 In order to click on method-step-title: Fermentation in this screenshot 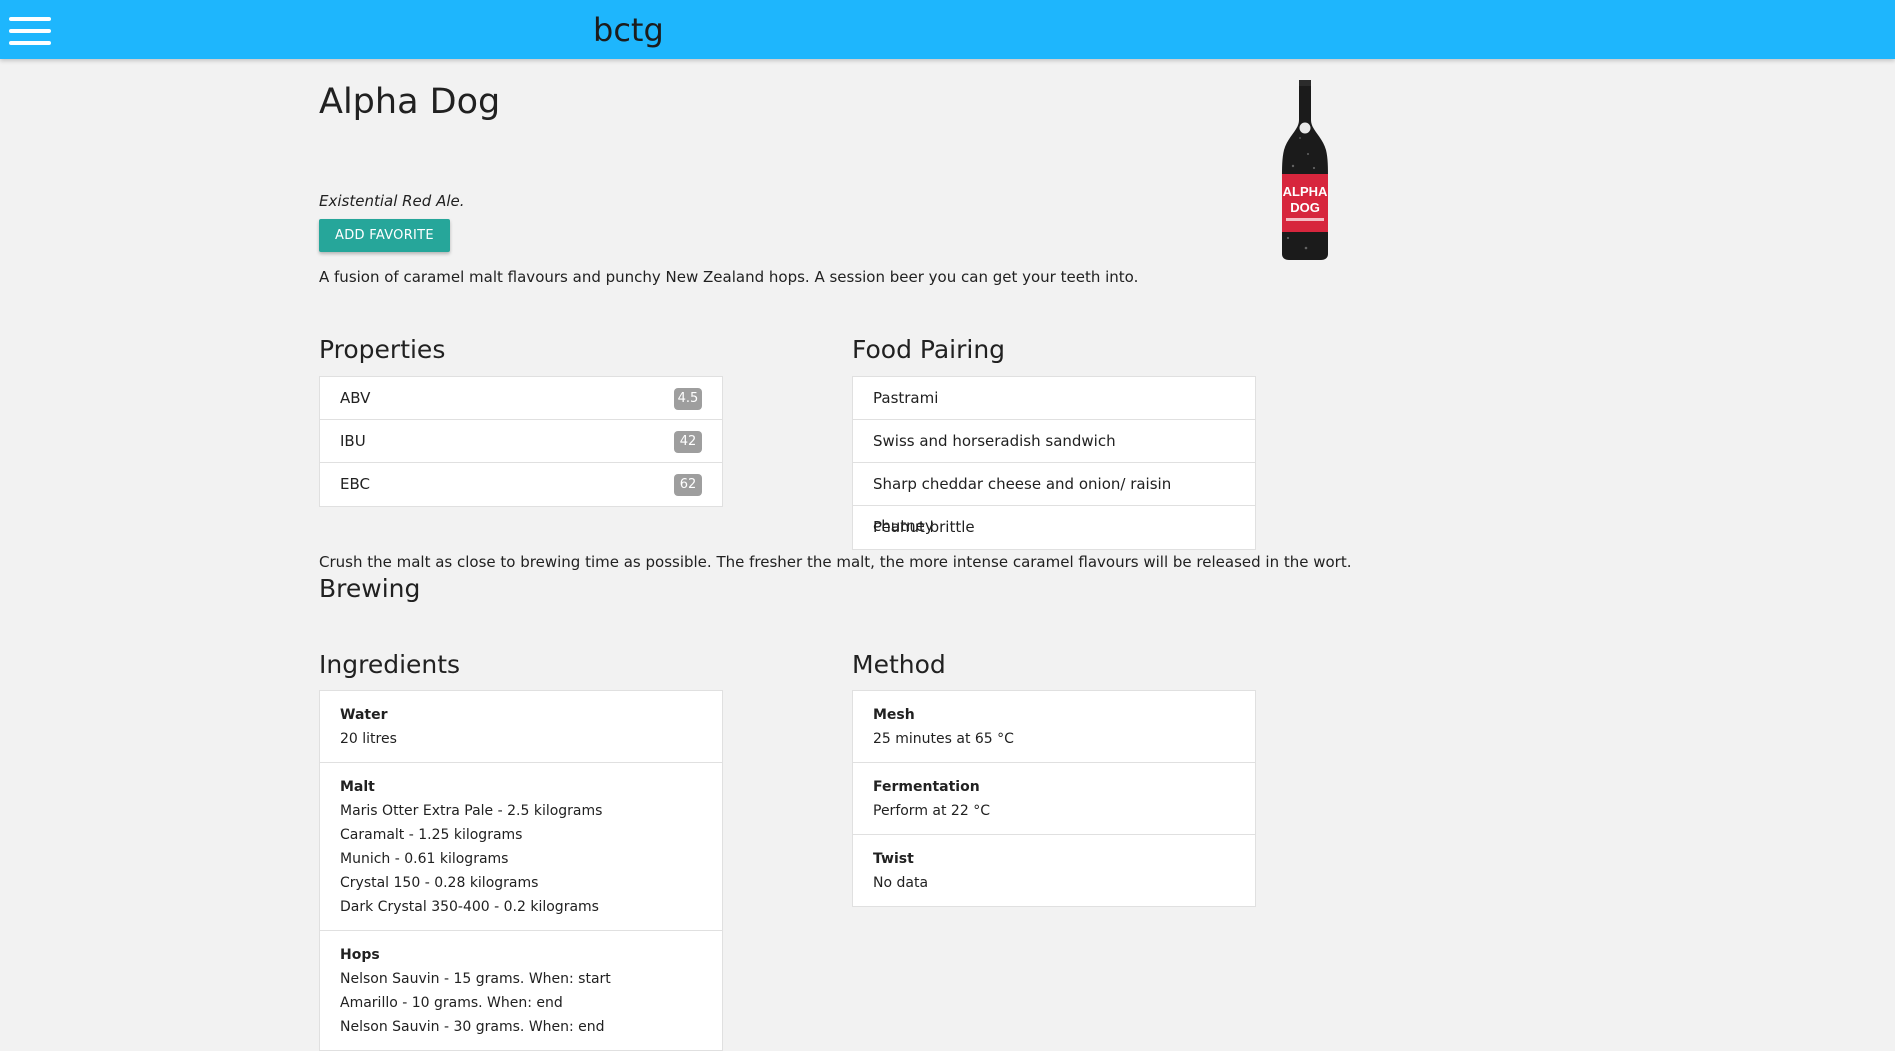, I will do `click(926, 787)`.